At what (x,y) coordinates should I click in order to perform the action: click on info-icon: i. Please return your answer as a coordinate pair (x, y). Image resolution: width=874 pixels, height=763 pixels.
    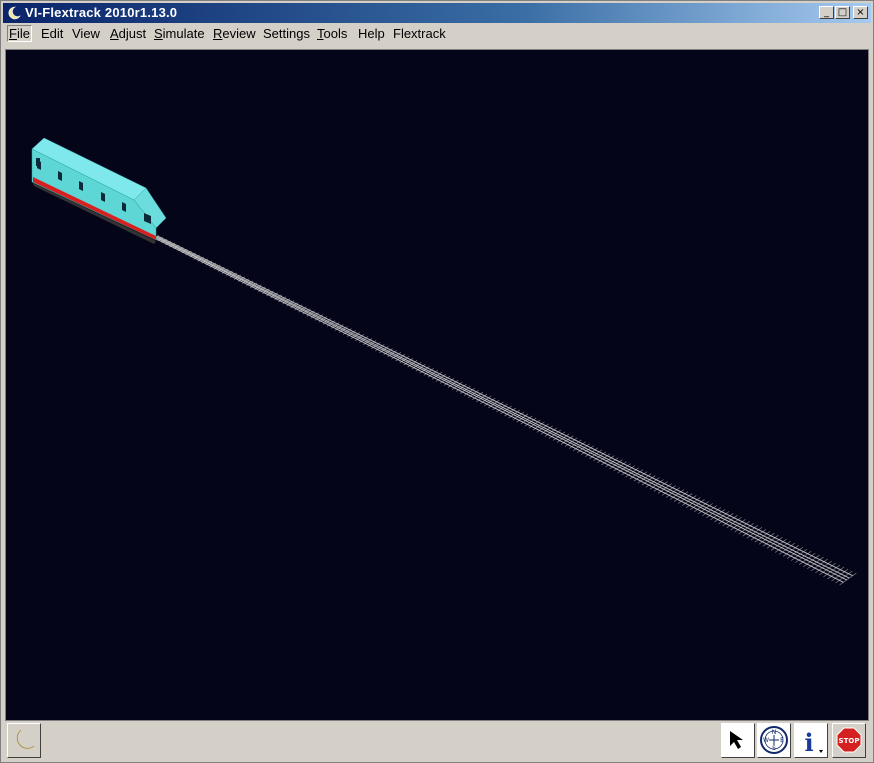
    Looking at the image, I should click on (813, 742).